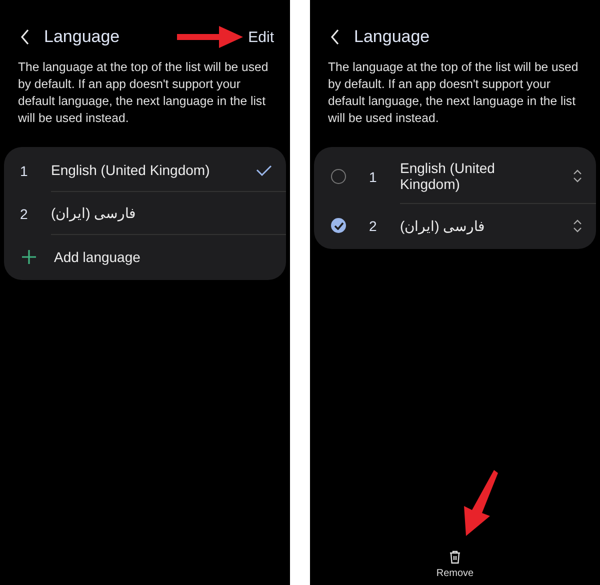  I want to click on trash-icon, so click(455, 557).